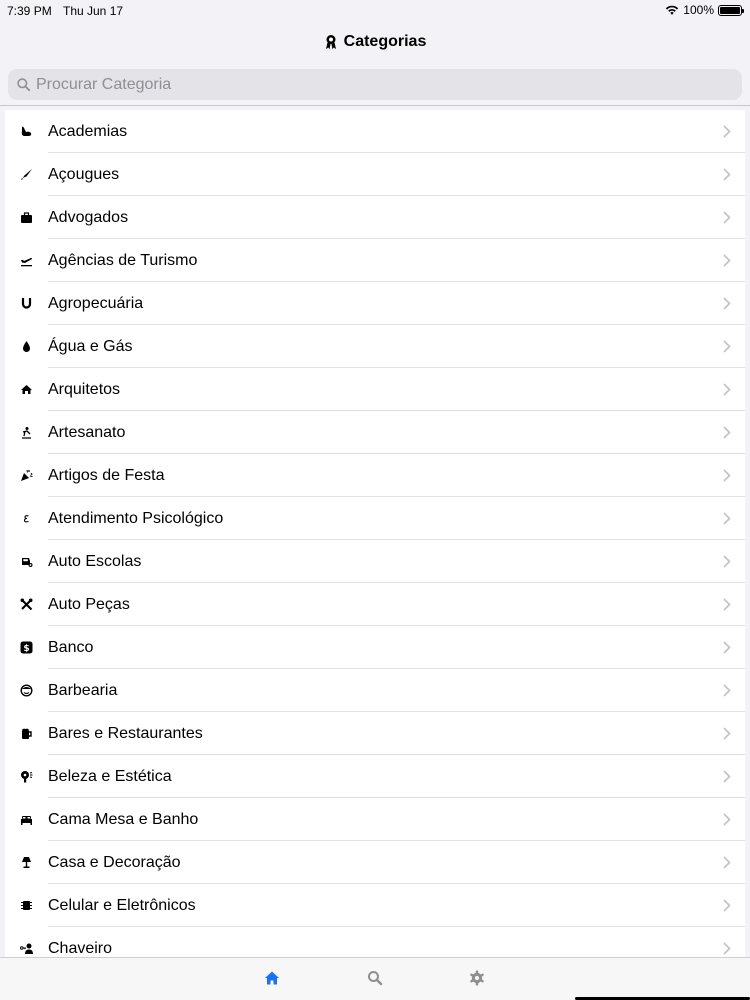 The width and height of the screenshot is (750, 1000). What do you see at coordinates (88, 131) in the screenshot?
I see `category-label: Academias` at bounding box center [88, 131].